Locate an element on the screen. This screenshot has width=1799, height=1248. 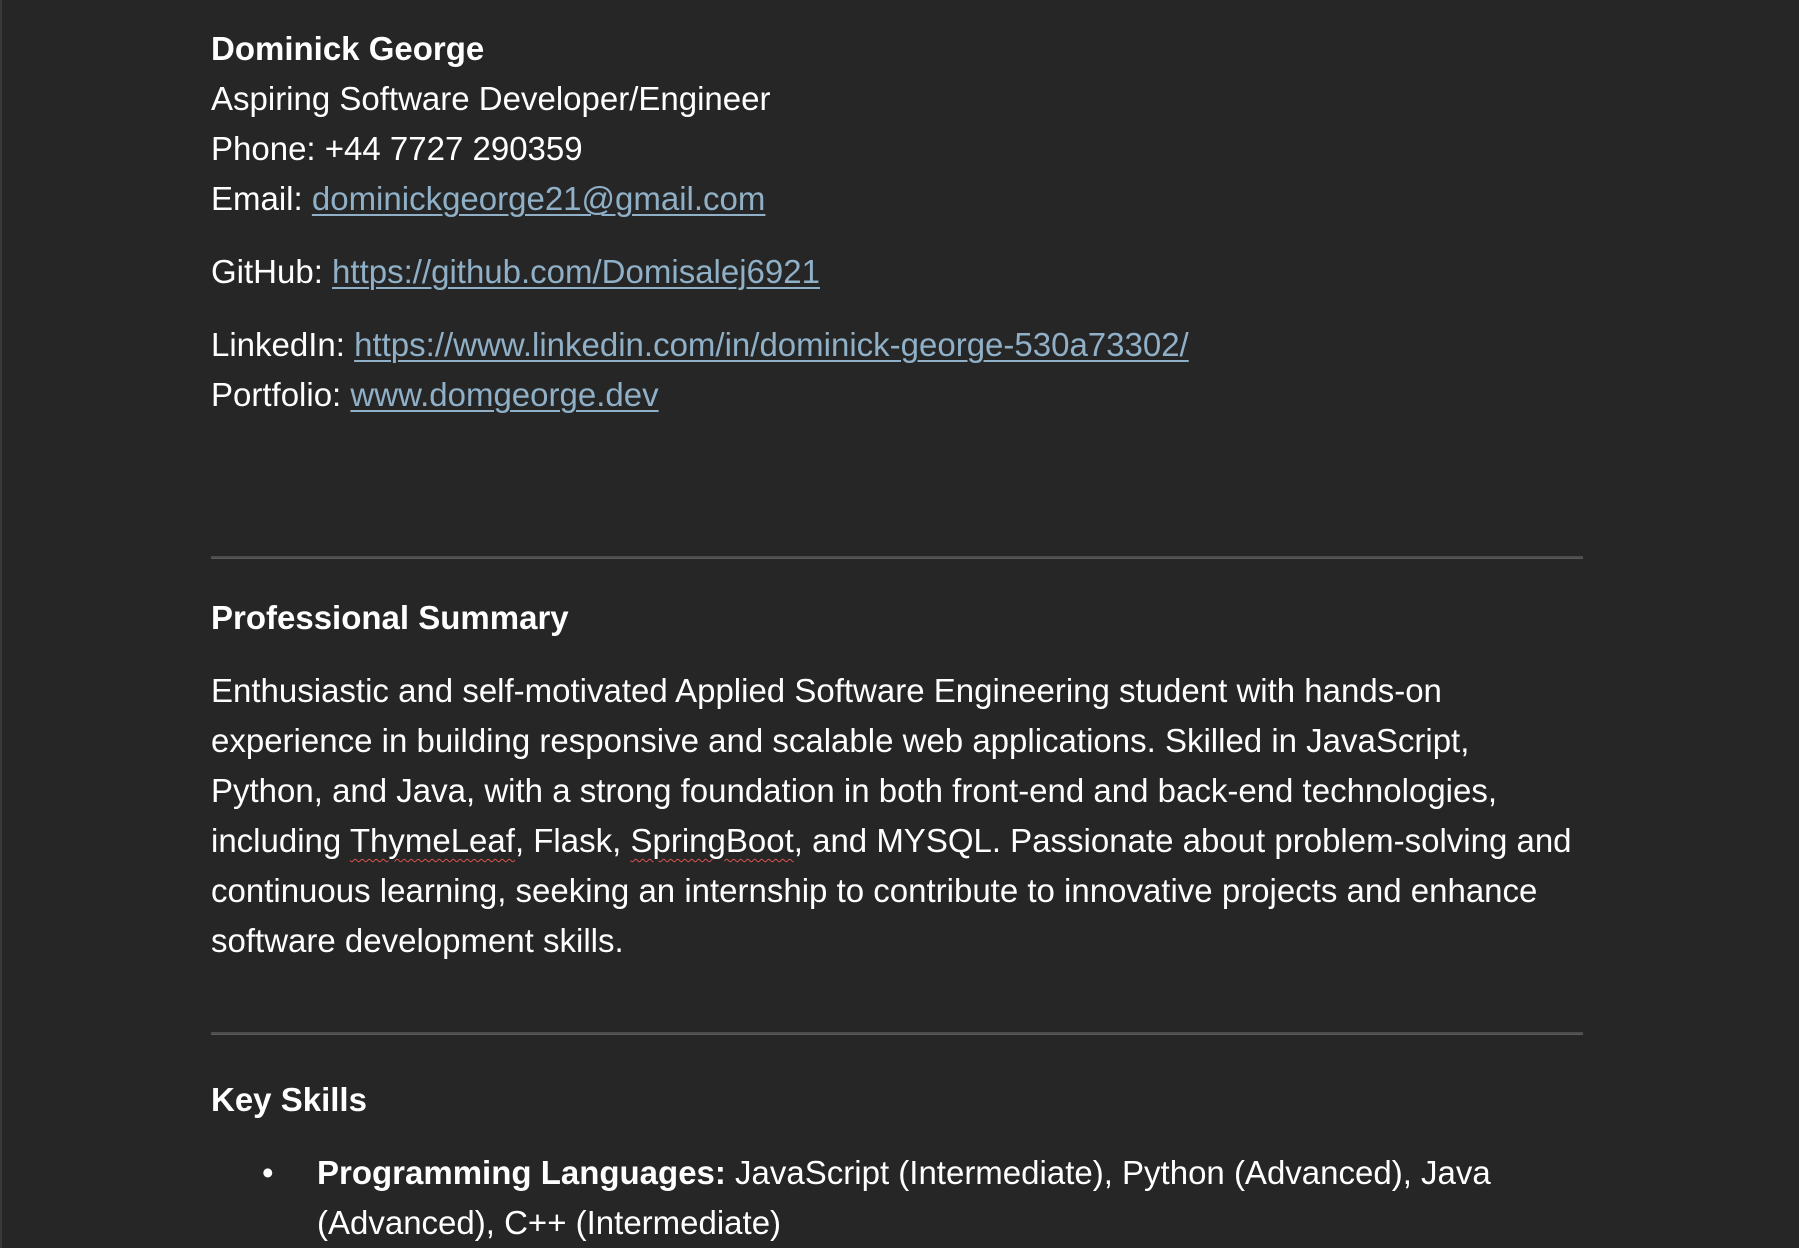
phone-label: Phone: is located at coordinates (268, 148).